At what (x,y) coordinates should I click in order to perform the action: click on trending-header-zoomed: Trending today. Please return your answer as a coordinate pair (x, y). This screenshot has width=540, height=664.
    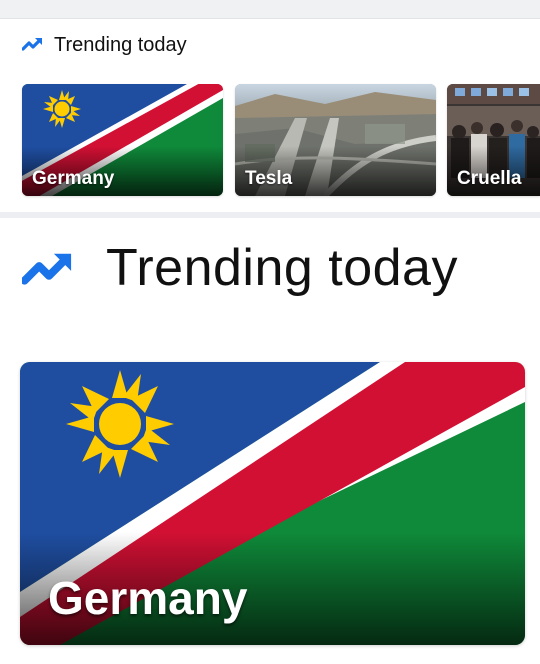
    Looking at the image, I should click on (239, 268).